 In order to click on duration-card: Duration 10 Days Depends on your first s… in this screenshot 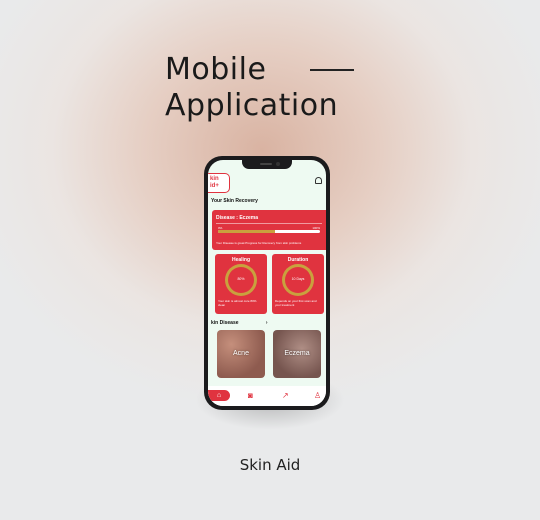, I will do `click(298, 284)`.